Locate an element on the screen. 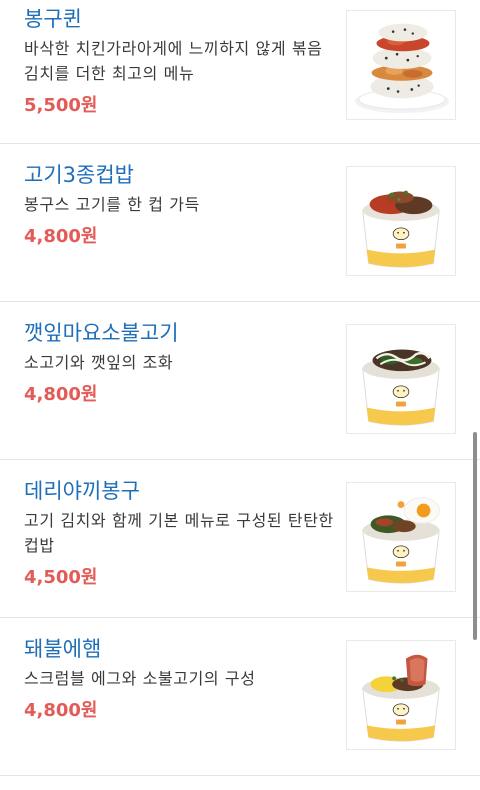 The height and width of the screenshot is (790, 480). menu-item-text: 깻잎마요소불고기 소고기와 깻잎의 조화 4,800원 is located at coordinates (179, 362).